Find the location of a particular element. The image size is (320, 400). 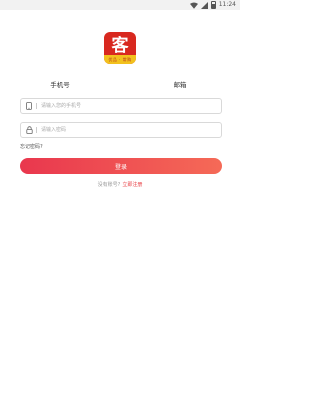

register-line: 没有账号? 立即注册 is located at coordinates (120, 184).